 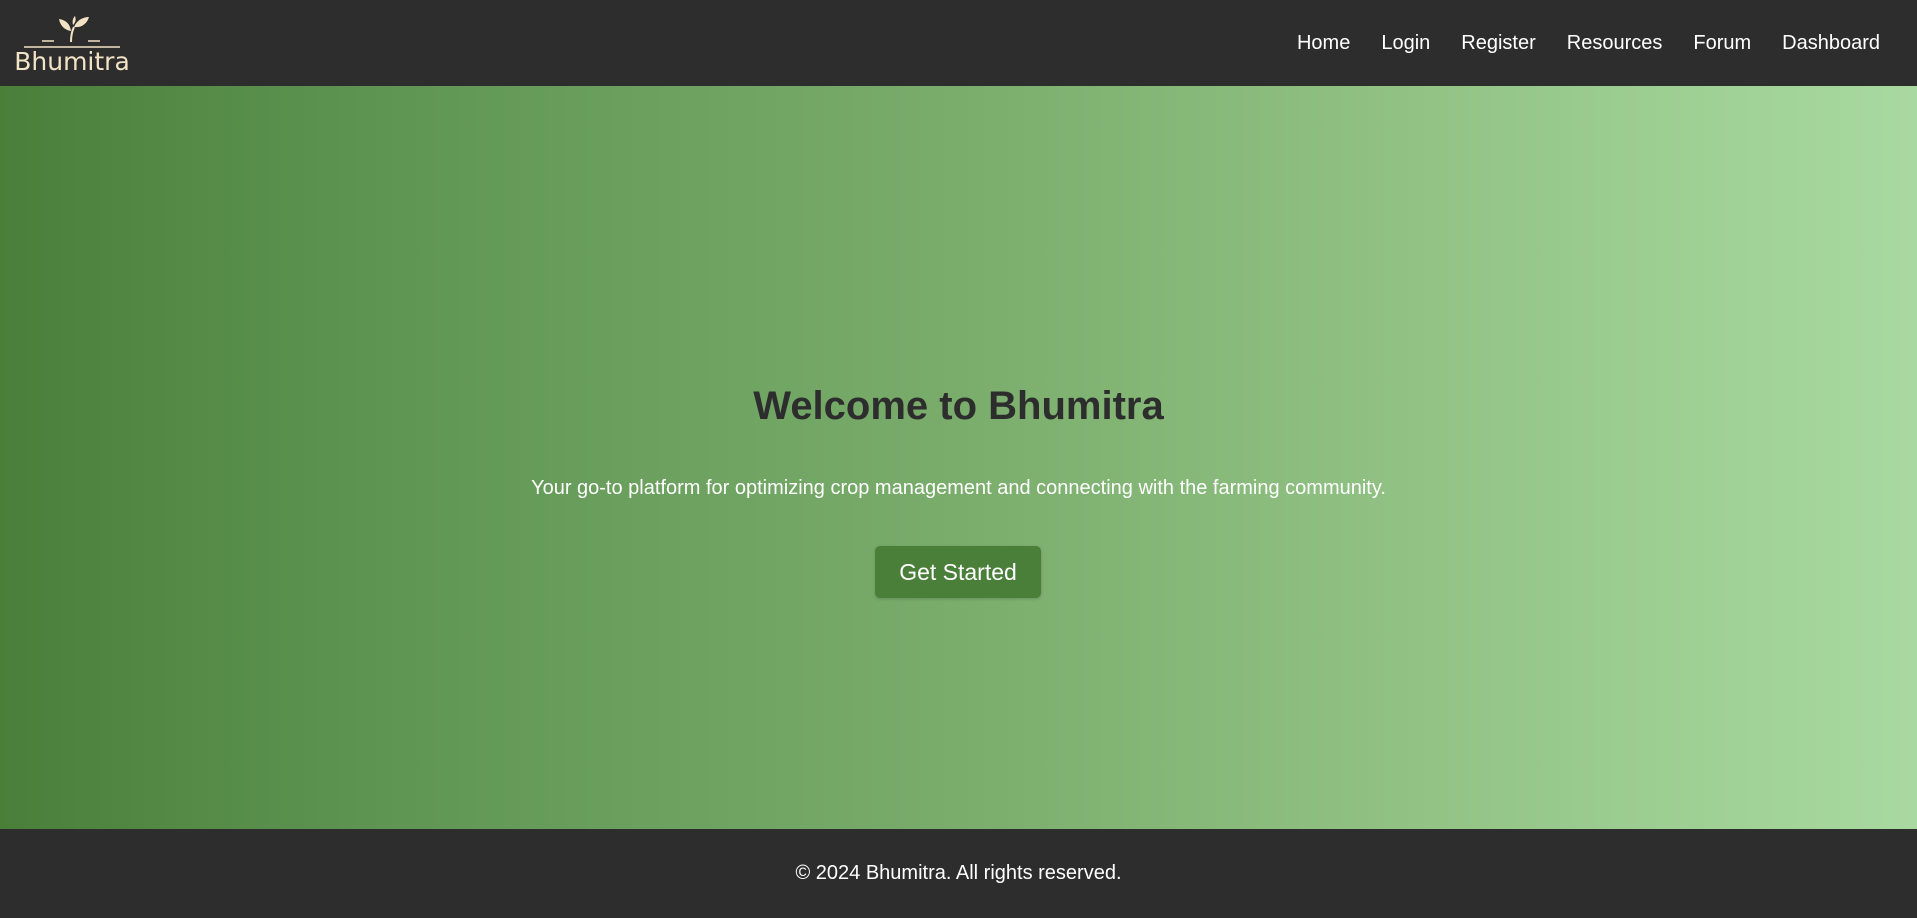 I want to click on copyright-text: © 2024 Bhumitra. All rights reserved., so click(x=958, y=873).